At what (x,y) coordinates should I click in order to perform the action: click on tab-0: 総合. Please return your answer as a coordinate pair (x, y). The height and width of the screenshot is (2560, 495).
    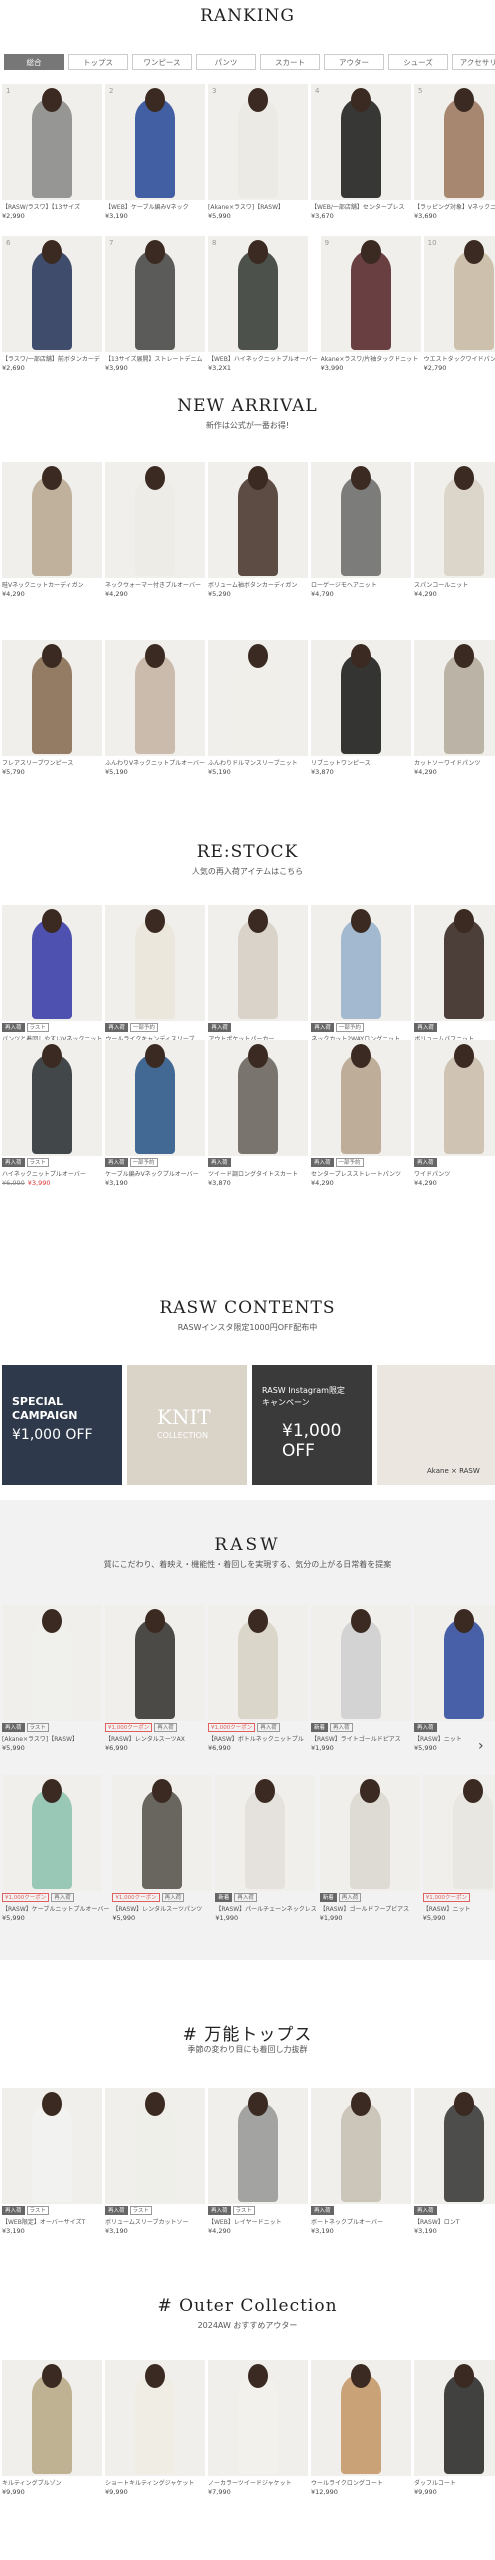
    Looking at the image, I should click on (34, 62).